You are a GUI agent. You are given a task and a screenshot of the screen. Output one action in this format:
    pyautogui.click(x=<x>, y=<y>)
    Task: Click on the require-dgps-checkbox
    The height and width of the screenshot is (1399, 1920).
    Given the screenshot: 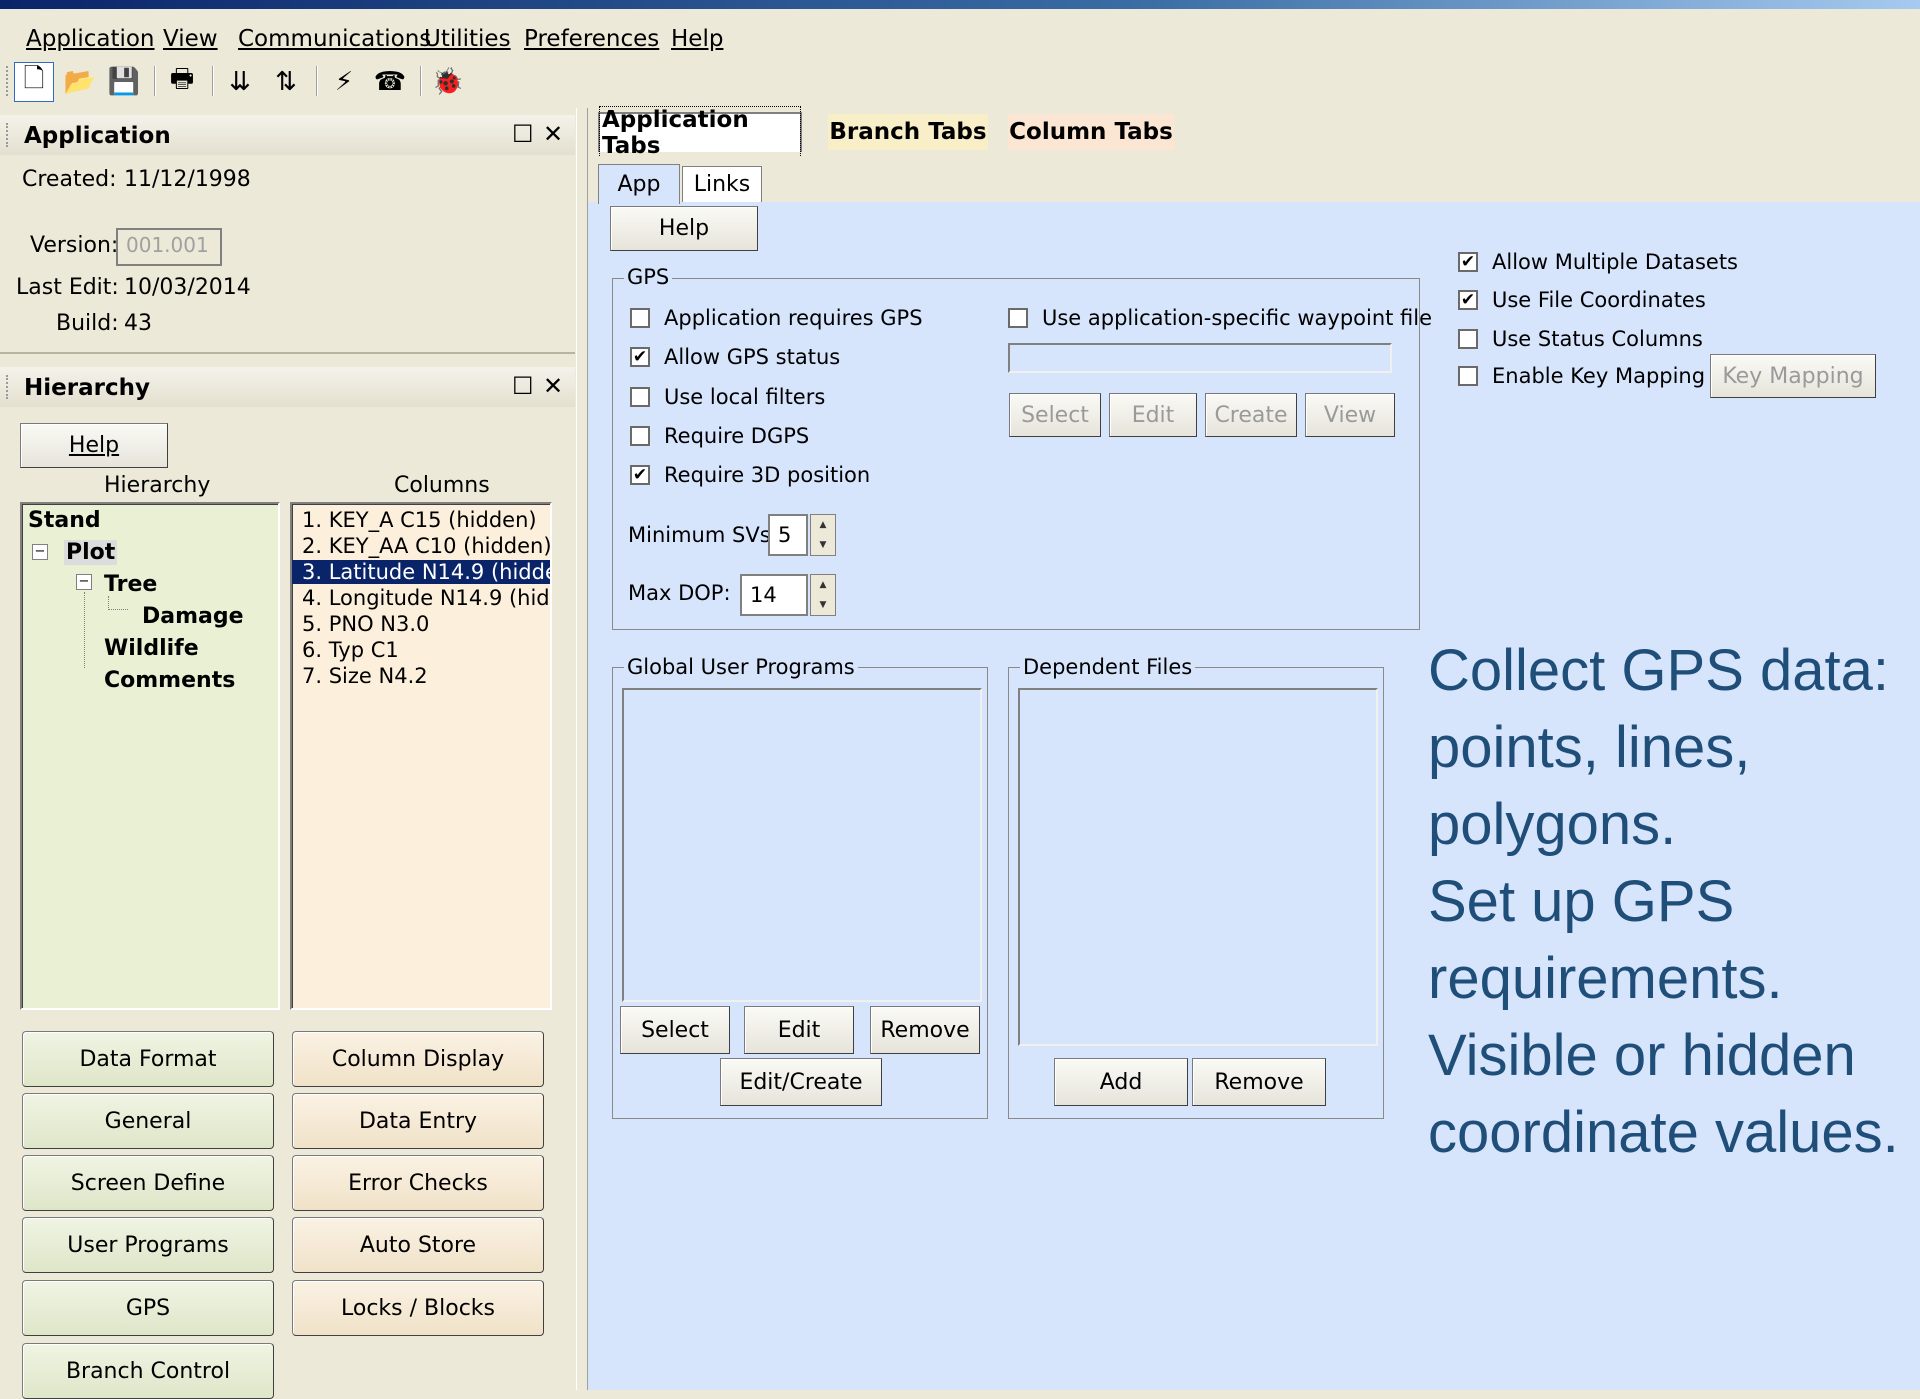 What is the action you would take?
    pyautogui.click(x=640, y=436)
    